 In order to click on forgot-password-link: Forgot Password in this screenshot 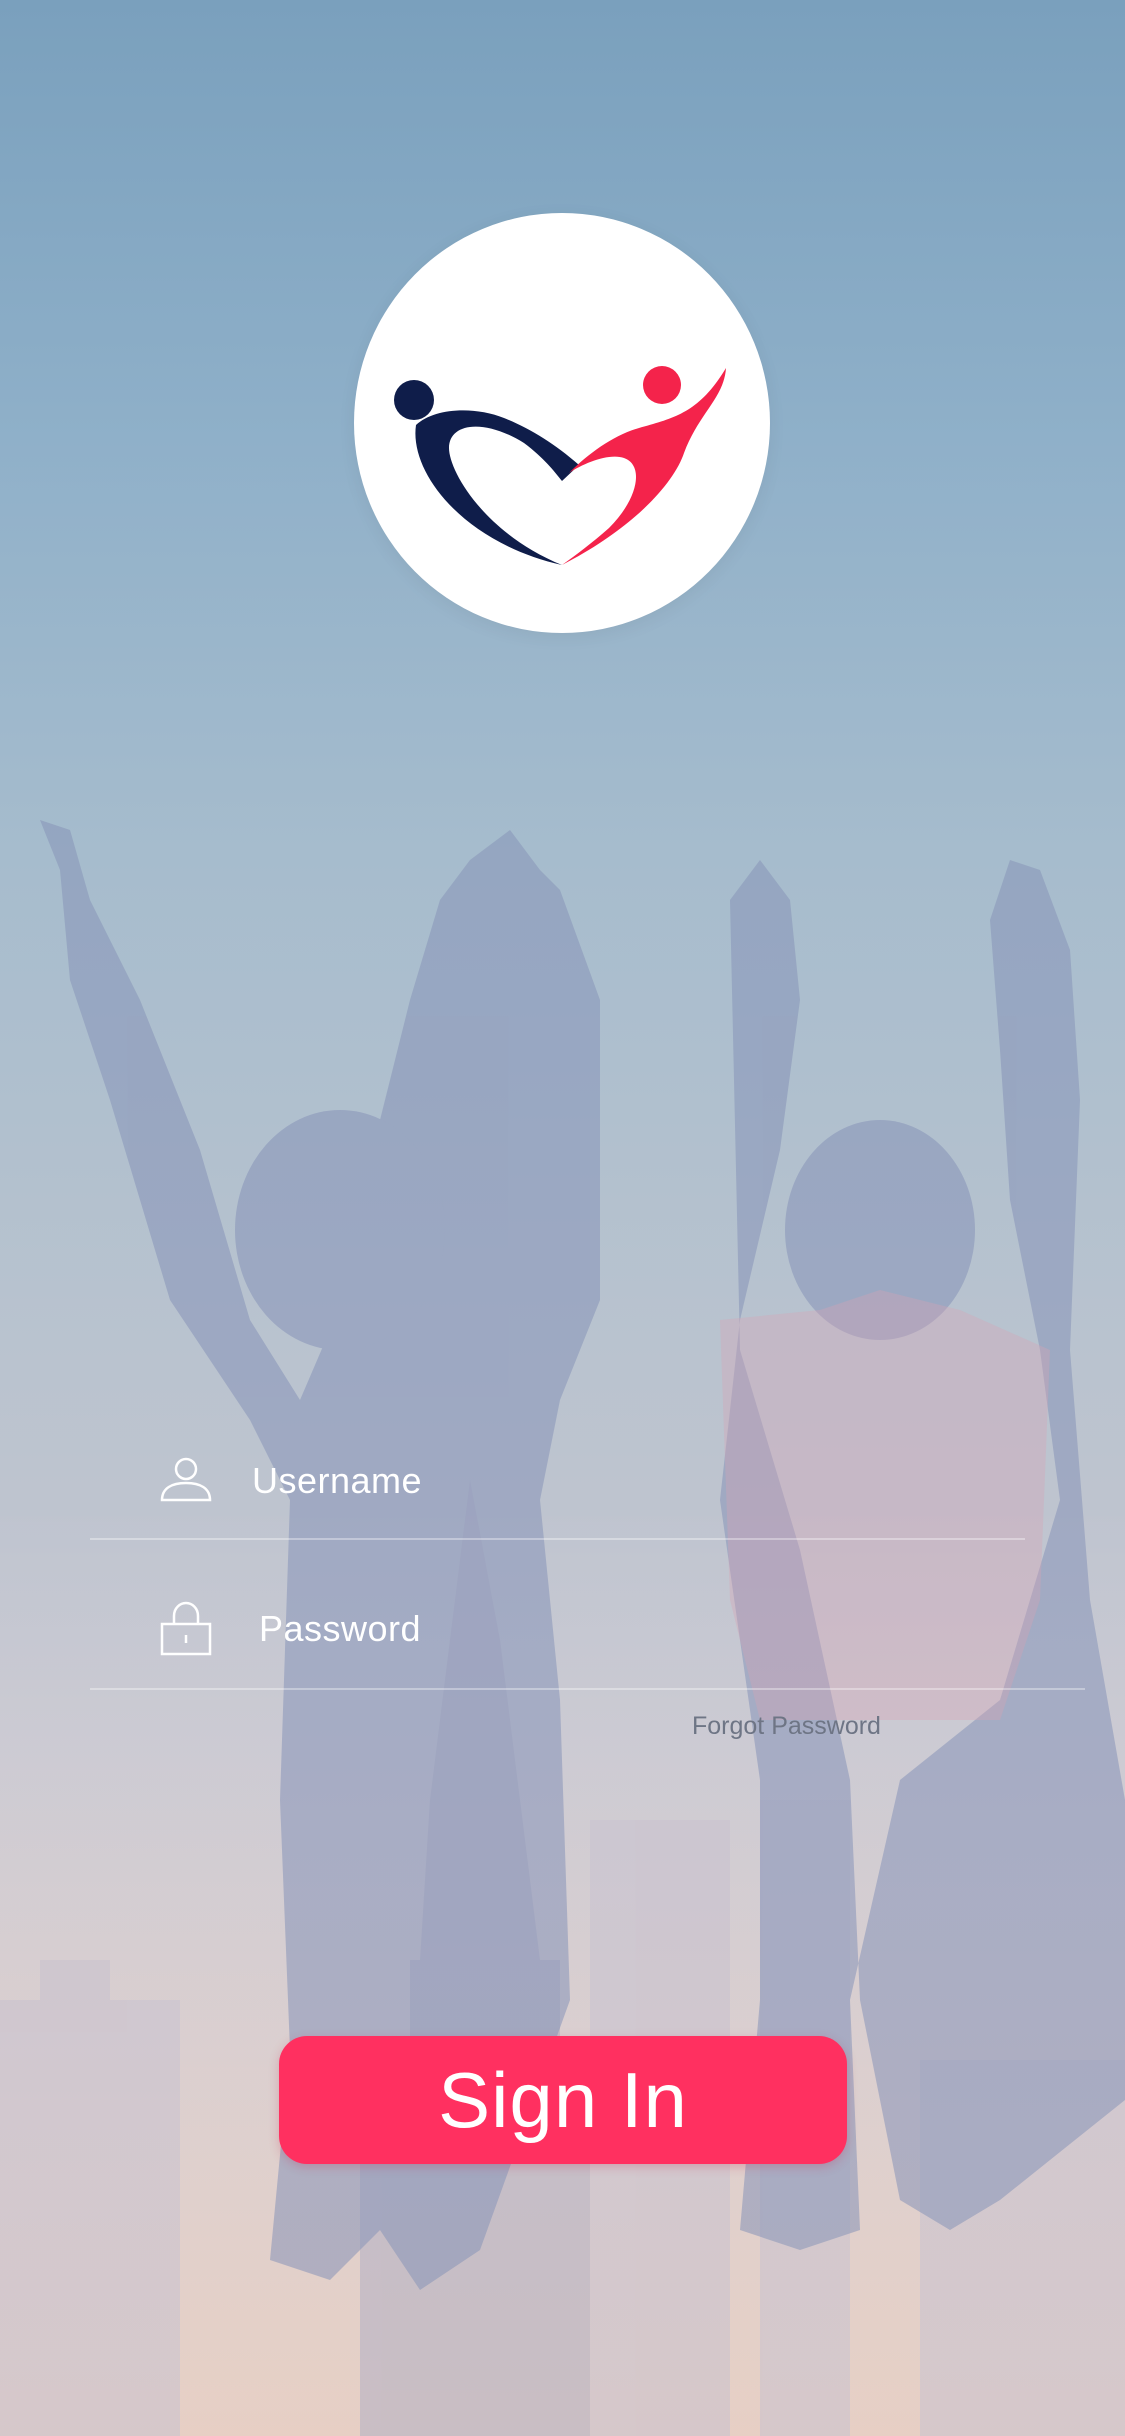, I will do `click(786, 1726)`.